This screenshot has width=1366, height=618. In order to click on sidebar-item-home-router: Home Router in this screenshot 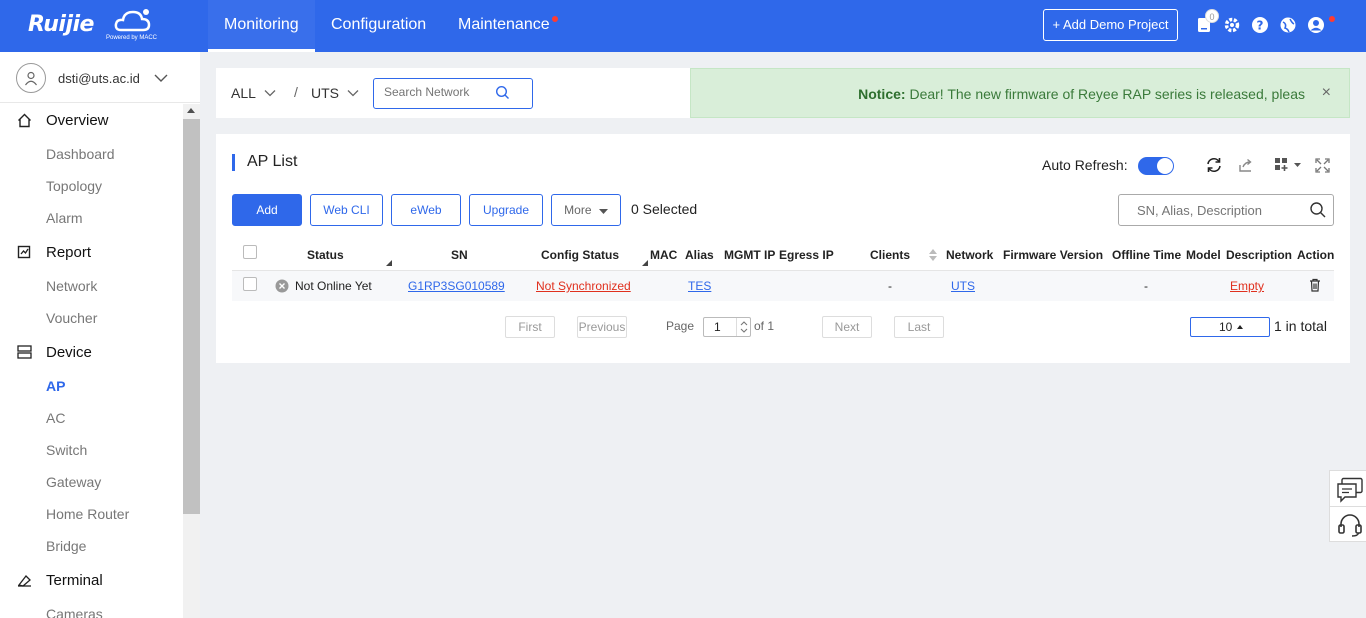, I will do `click(87, 514)`.